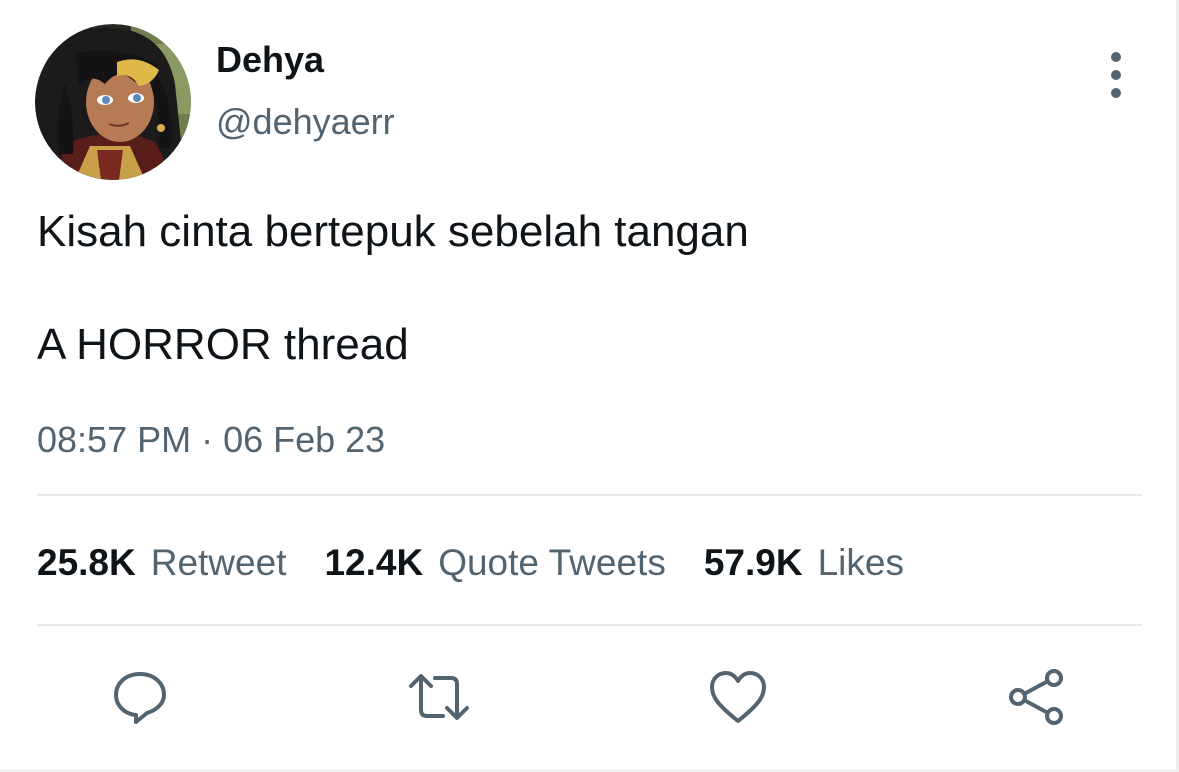  What do you see at coordinates (223, 344) in the screenshot?
I see `tweet-text-line: A HORROR thread` at bounding box center [223, 344].